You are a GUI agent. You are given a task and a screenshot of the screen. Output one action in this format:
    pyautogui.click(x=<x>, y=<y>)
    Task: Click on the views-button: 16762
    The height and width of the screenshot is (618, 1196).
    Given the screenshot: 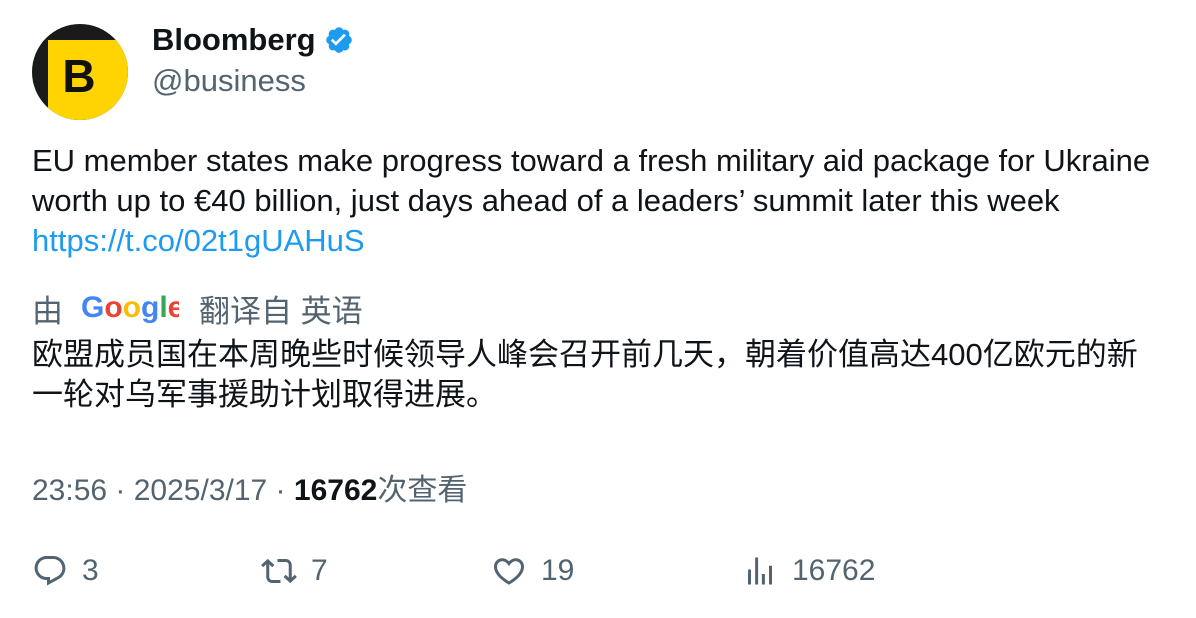 What is the action you would take?
    pyautogui.click(x=808, y=571)
    